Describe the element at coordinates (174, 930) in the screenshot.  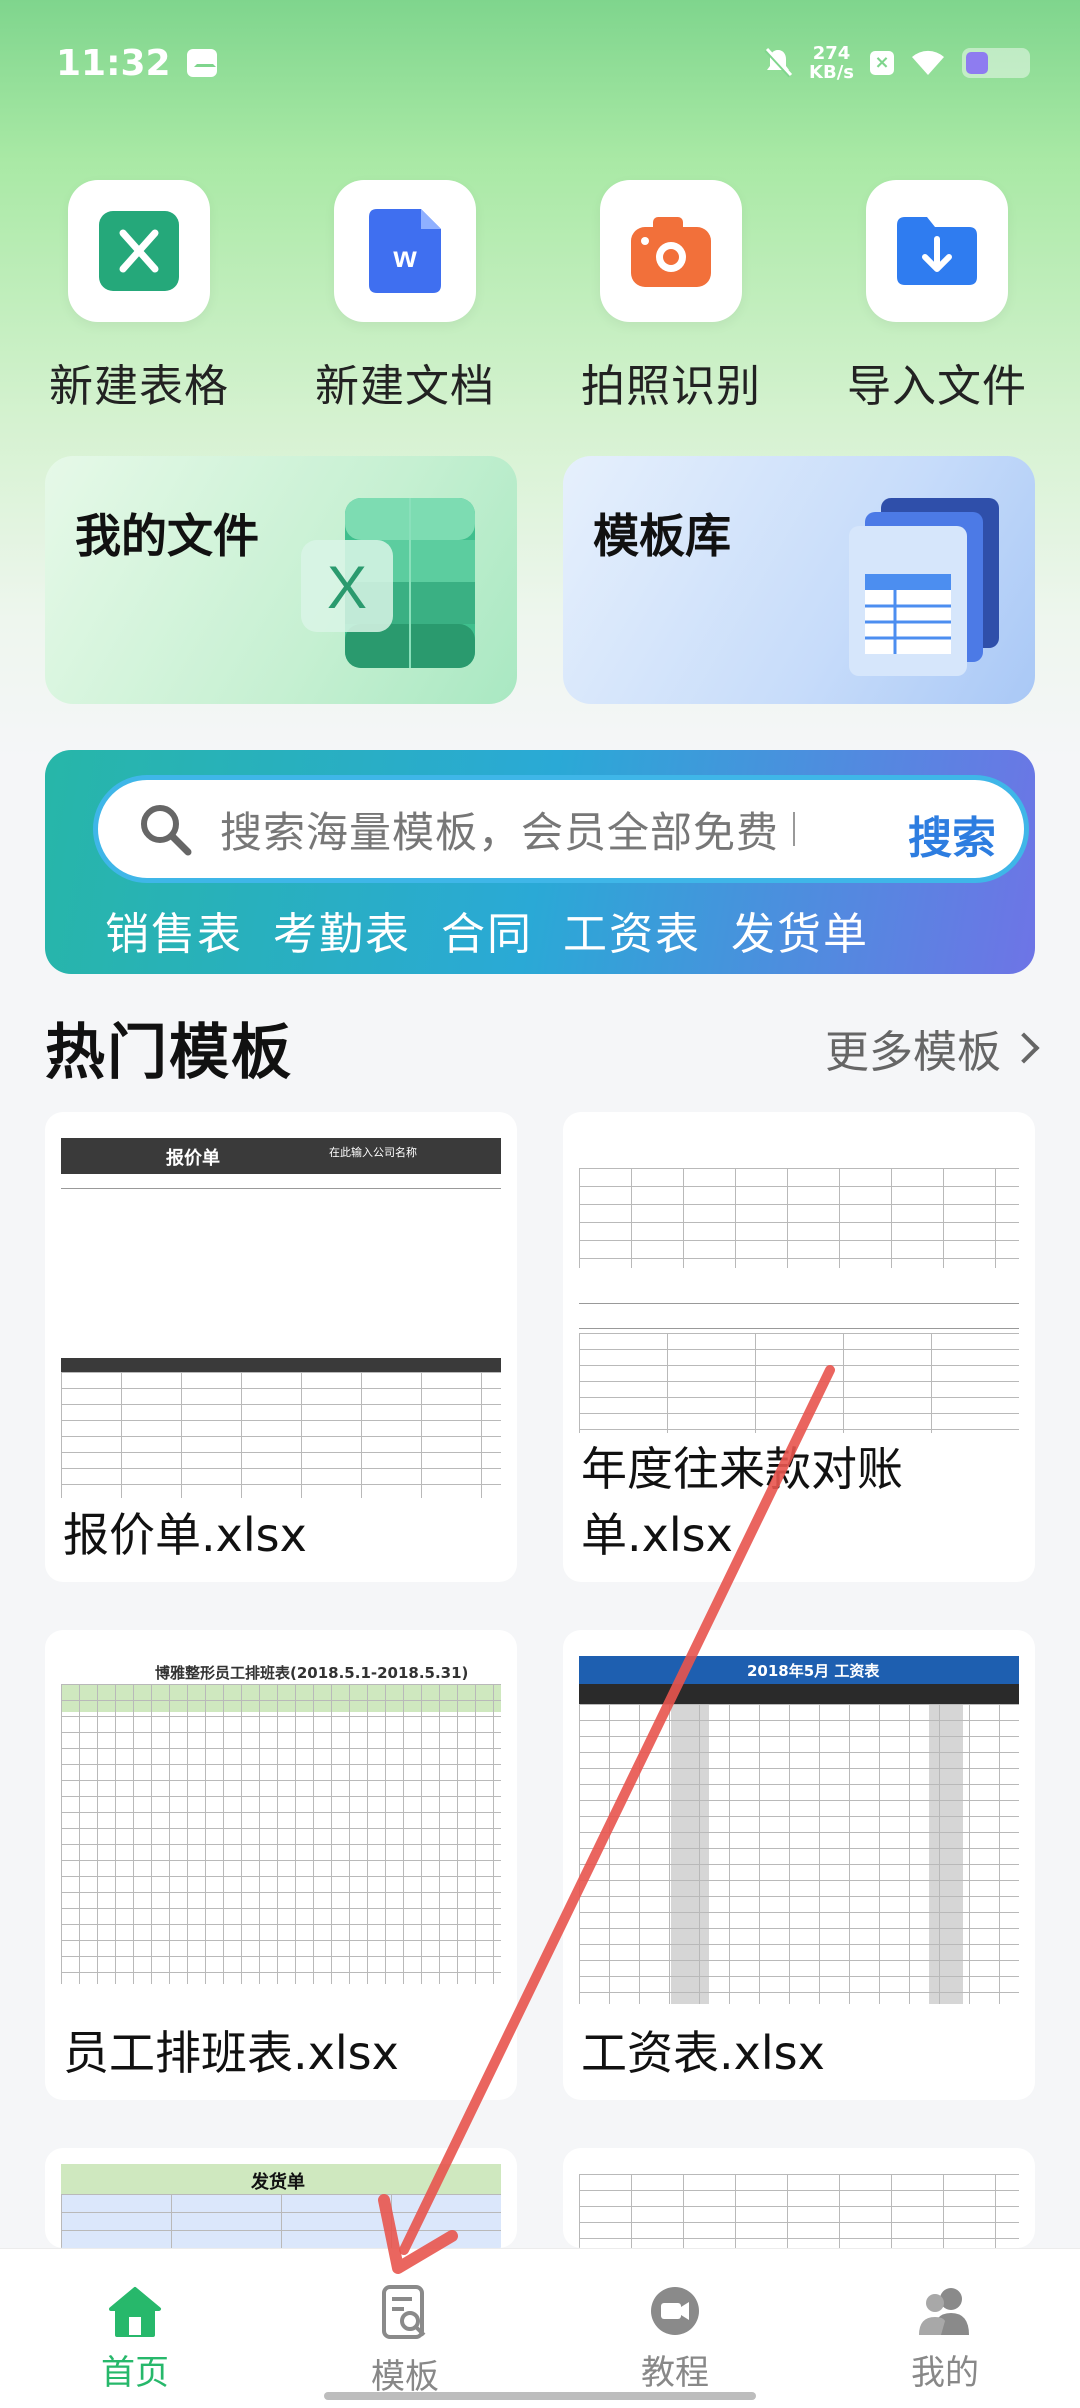
I see `hot-tag-sales: 销售表` at that location.